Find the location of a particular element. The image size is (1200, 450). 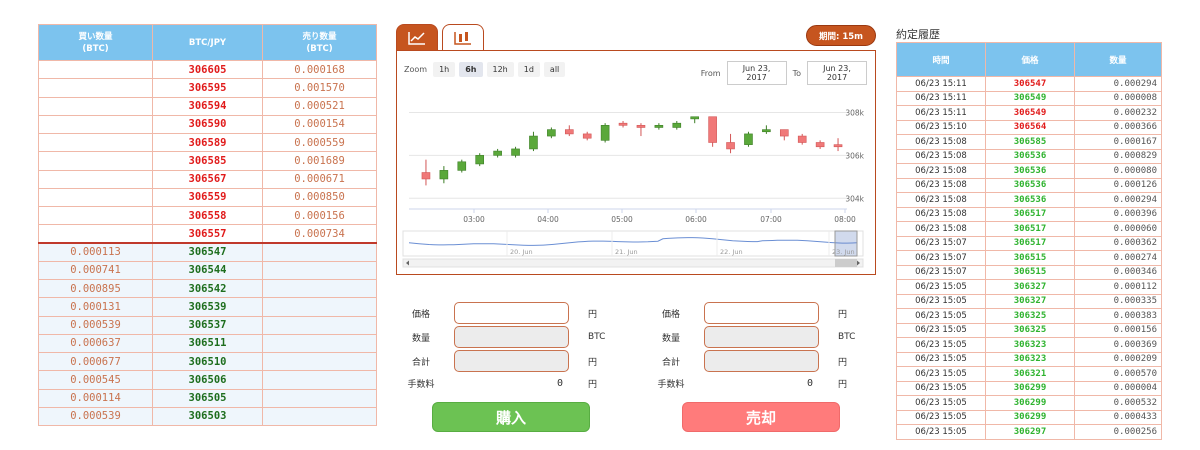

trade-amount: 0.000362 is located at coordinates (1118, 243).